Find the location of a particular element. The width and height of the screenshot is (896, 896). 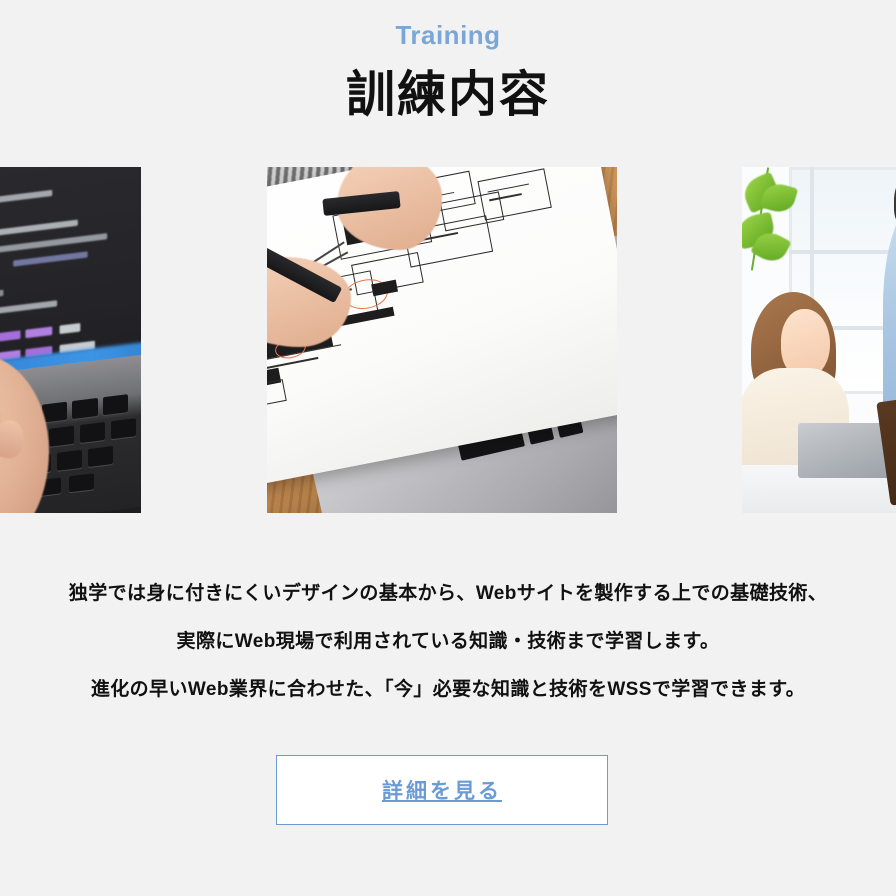

gallery-image-code-editor is located at coordinates (70, 340).